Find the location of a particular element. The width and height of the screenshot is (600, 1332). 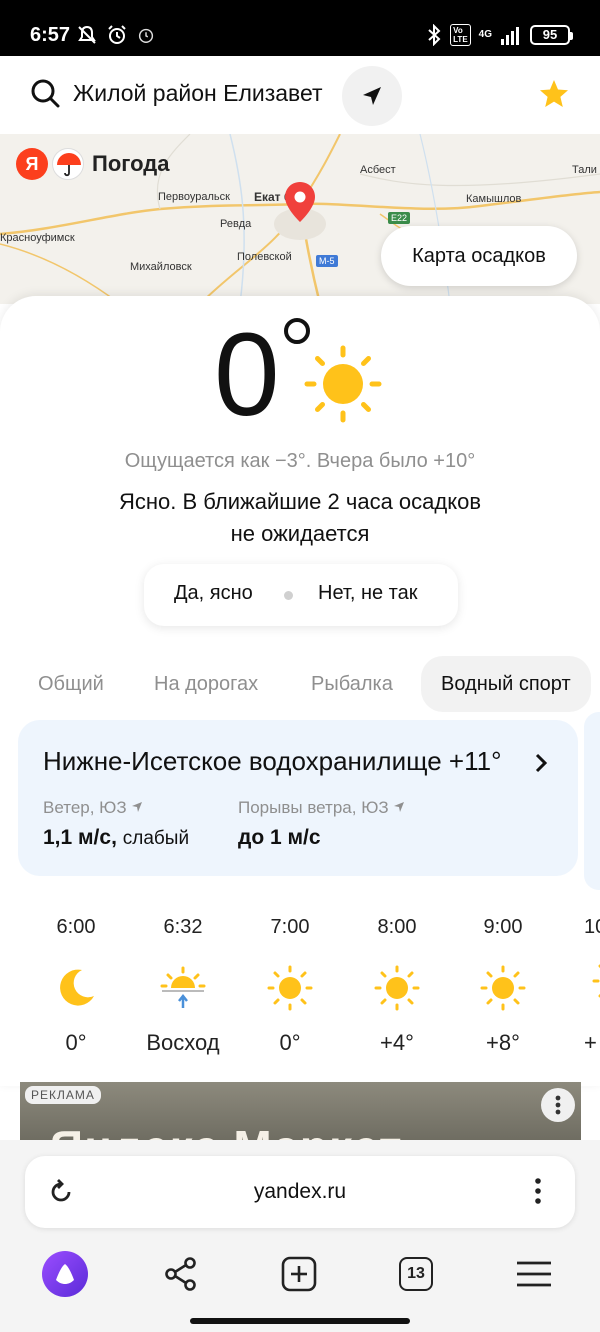

feels-like-text: Ощущается как −3°. Вчера было +10° is located at coordinates (300, 461).